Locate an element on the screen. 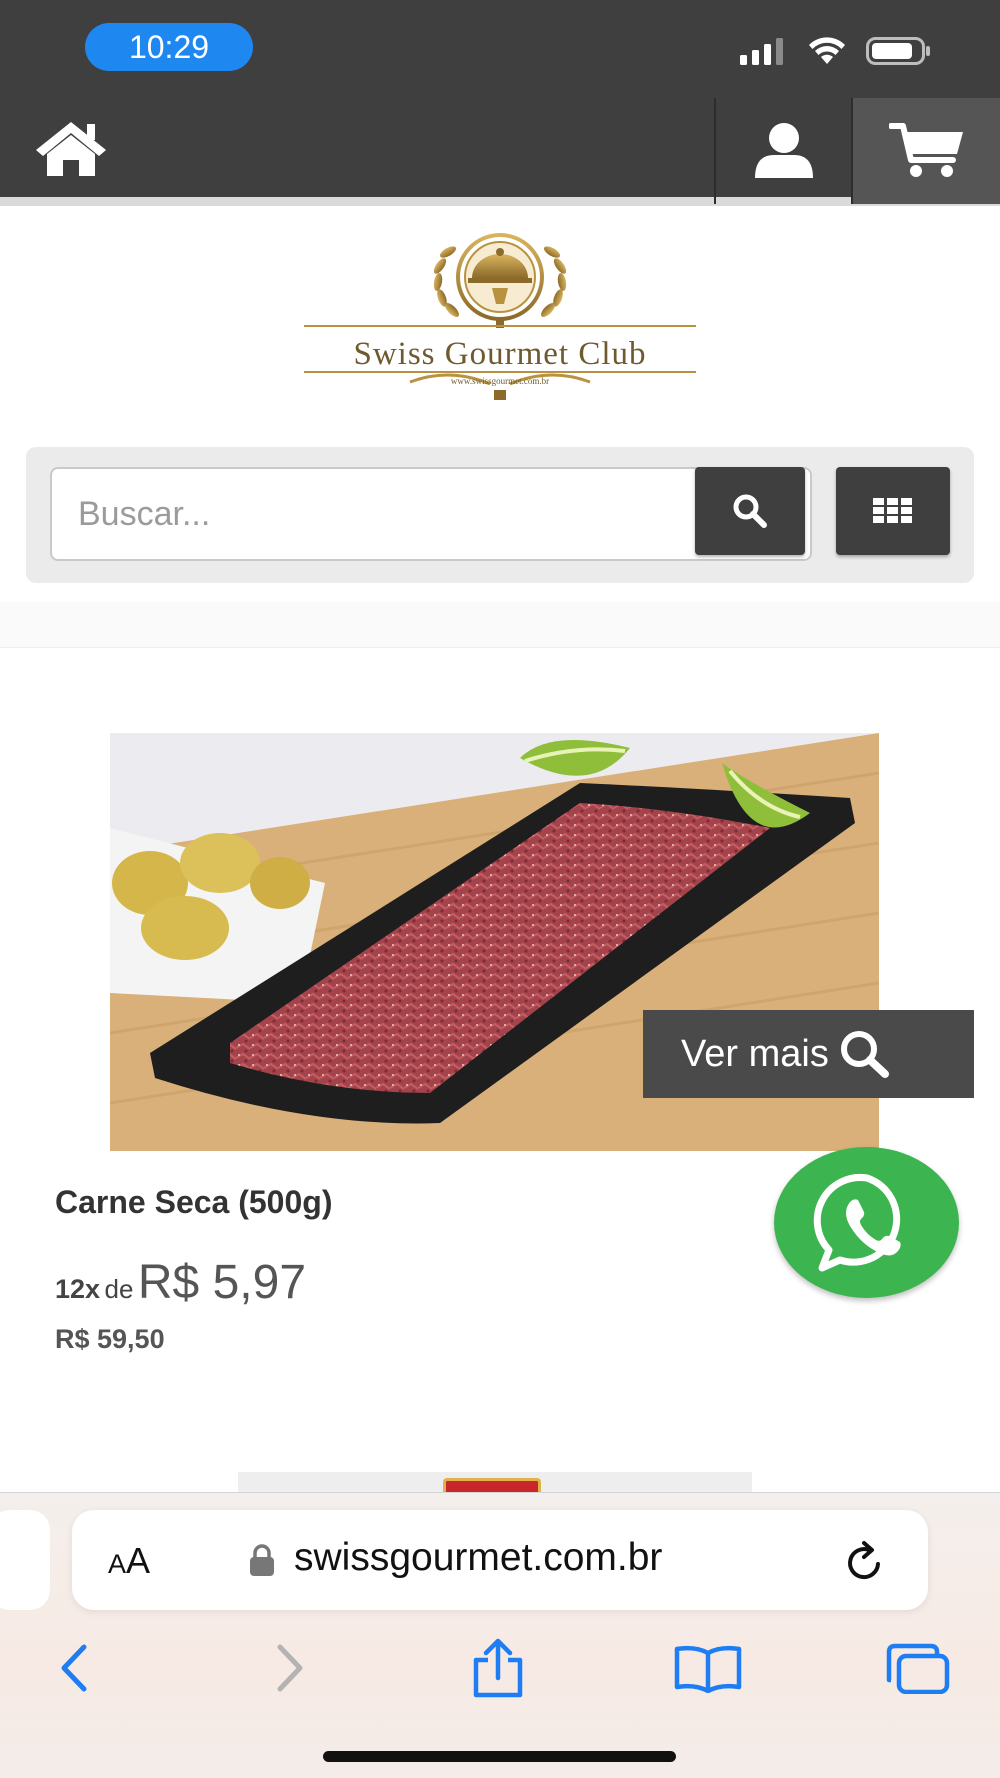 Image resolution: width=1000 pixels, height=1778 pixels. browser-toolbar is located at coordinates (500, 1668).